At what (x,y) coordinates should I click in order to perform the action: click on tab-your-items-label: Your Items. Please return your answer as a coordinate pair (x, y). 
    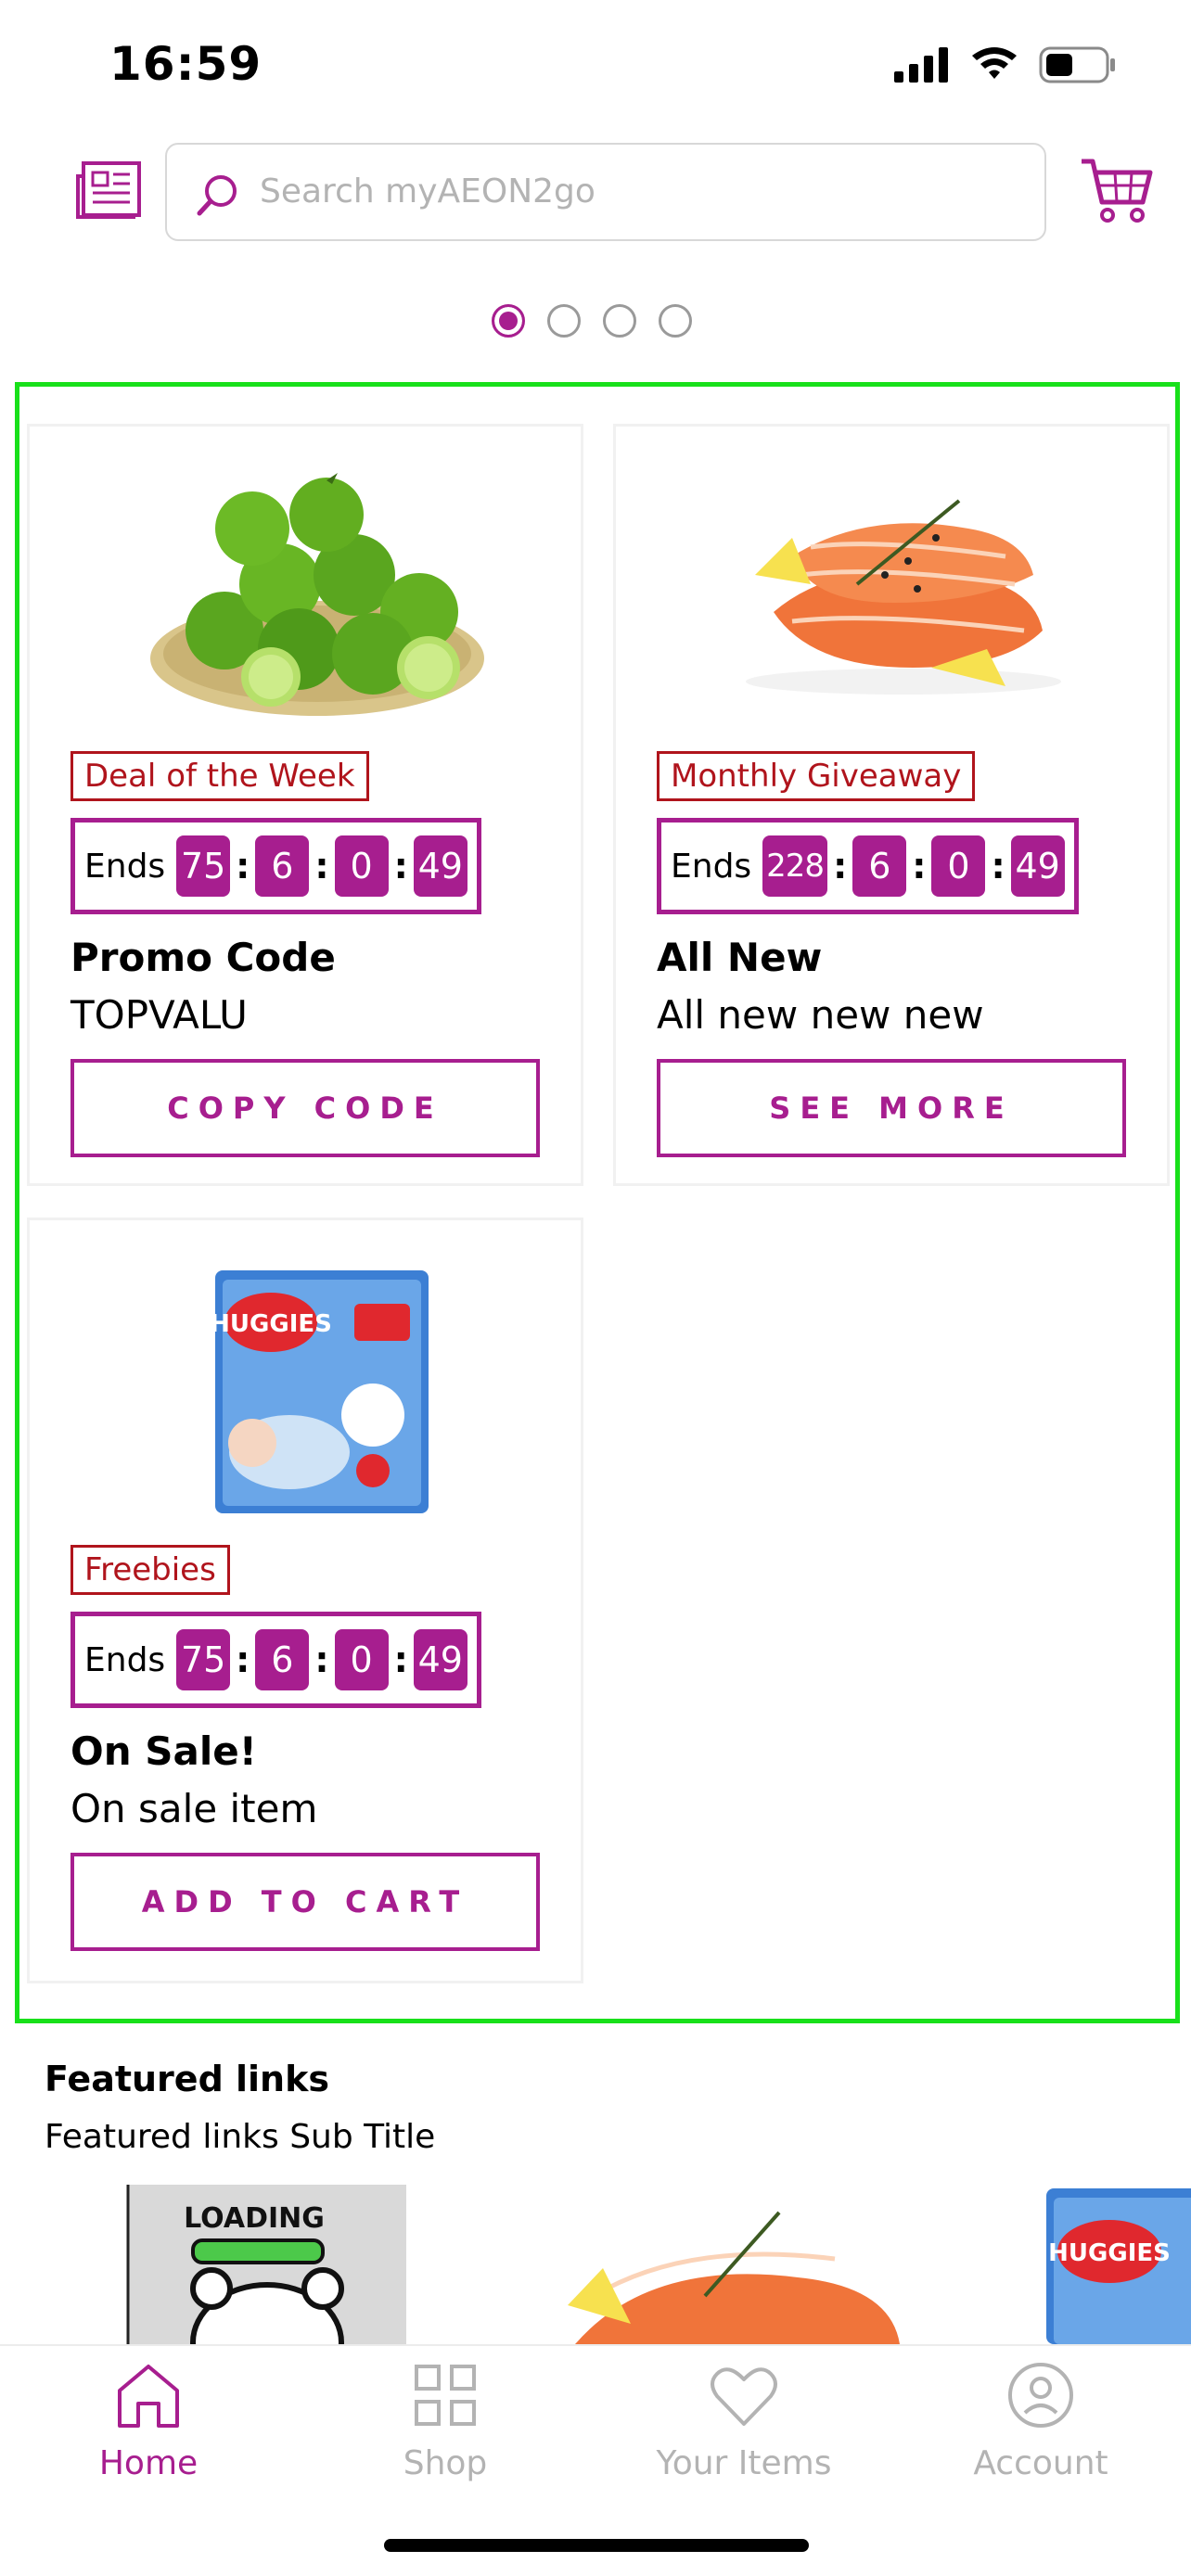
    Looking at the image, I should click on (744, 2463).